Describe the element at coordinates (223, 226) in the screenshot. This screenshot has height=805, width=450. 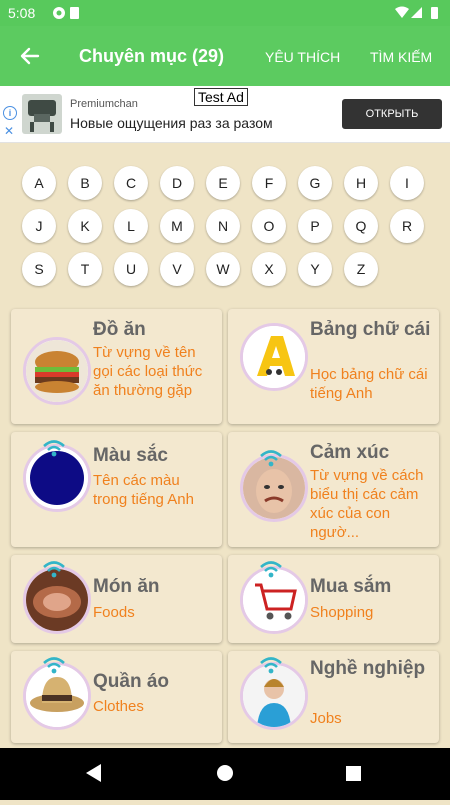
I see `letter-button-n: N` at that location.